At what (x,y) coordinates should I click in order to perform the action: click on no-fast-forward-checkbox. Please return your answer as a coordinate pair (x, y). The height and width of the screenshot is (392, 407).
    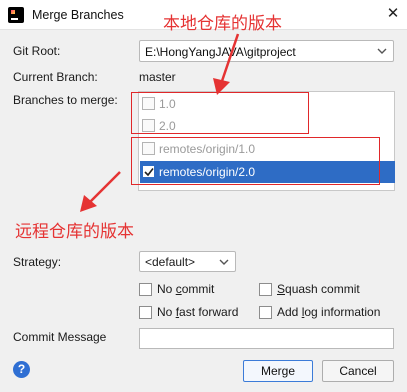
    Looking at the image, I should click on (145, 312).